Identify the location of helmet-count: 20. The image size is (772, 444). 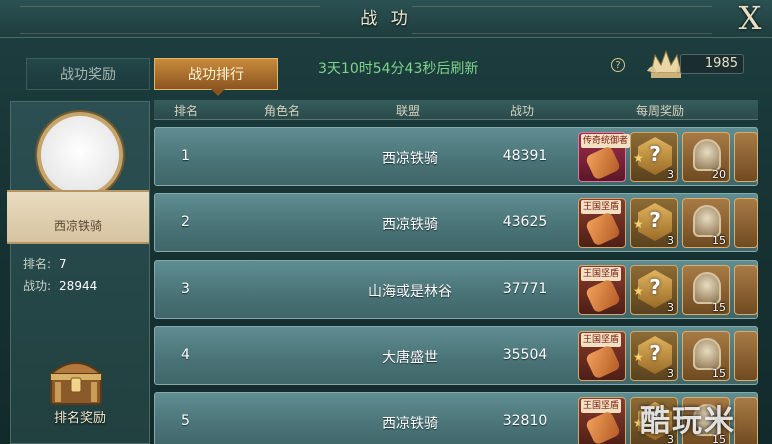
(719, 174).